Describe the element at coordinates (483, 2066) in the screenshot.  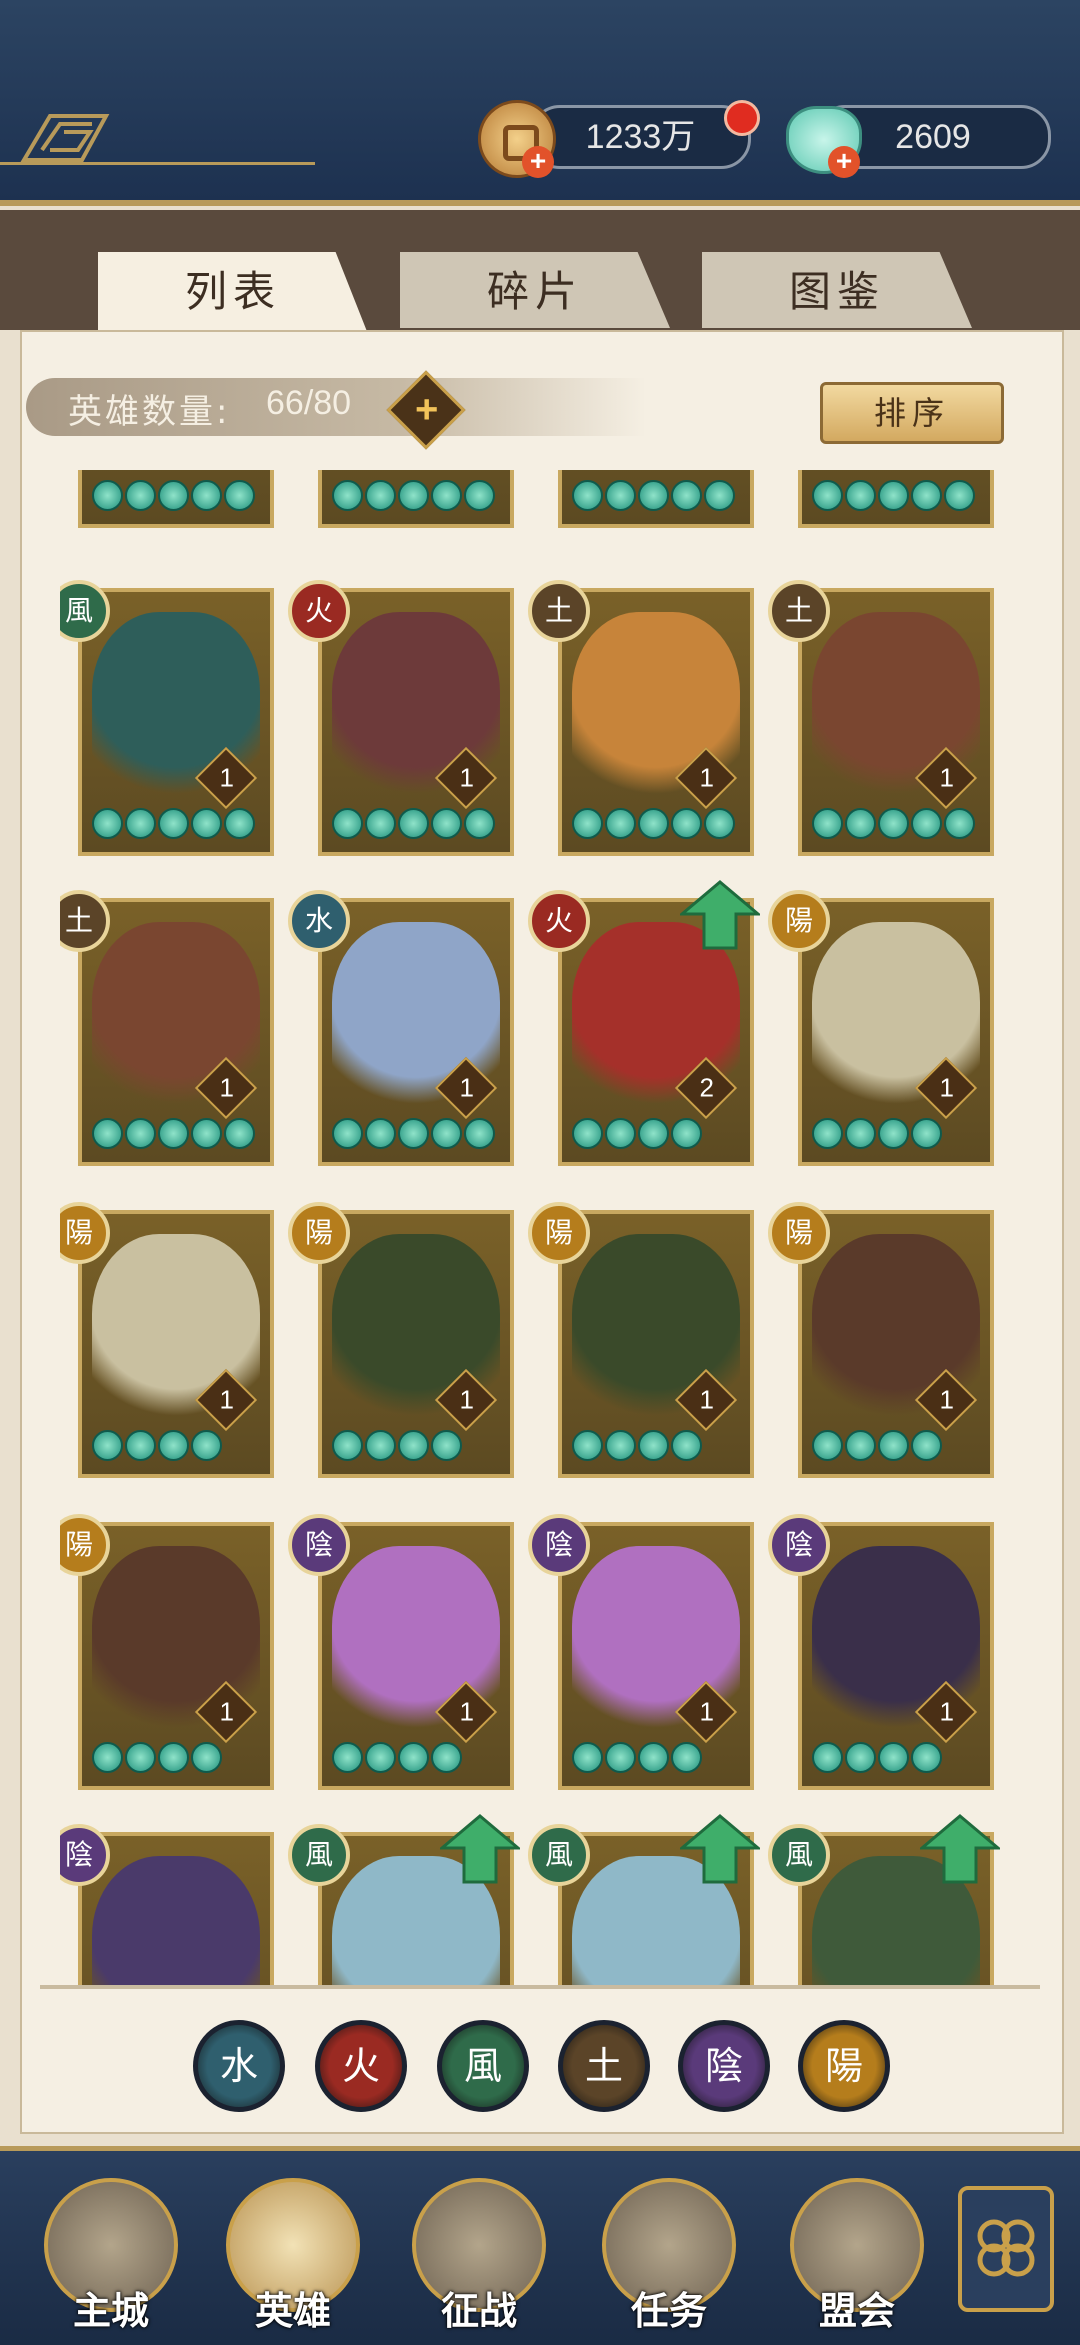
I see `filter-wind-button: 風` at that location.